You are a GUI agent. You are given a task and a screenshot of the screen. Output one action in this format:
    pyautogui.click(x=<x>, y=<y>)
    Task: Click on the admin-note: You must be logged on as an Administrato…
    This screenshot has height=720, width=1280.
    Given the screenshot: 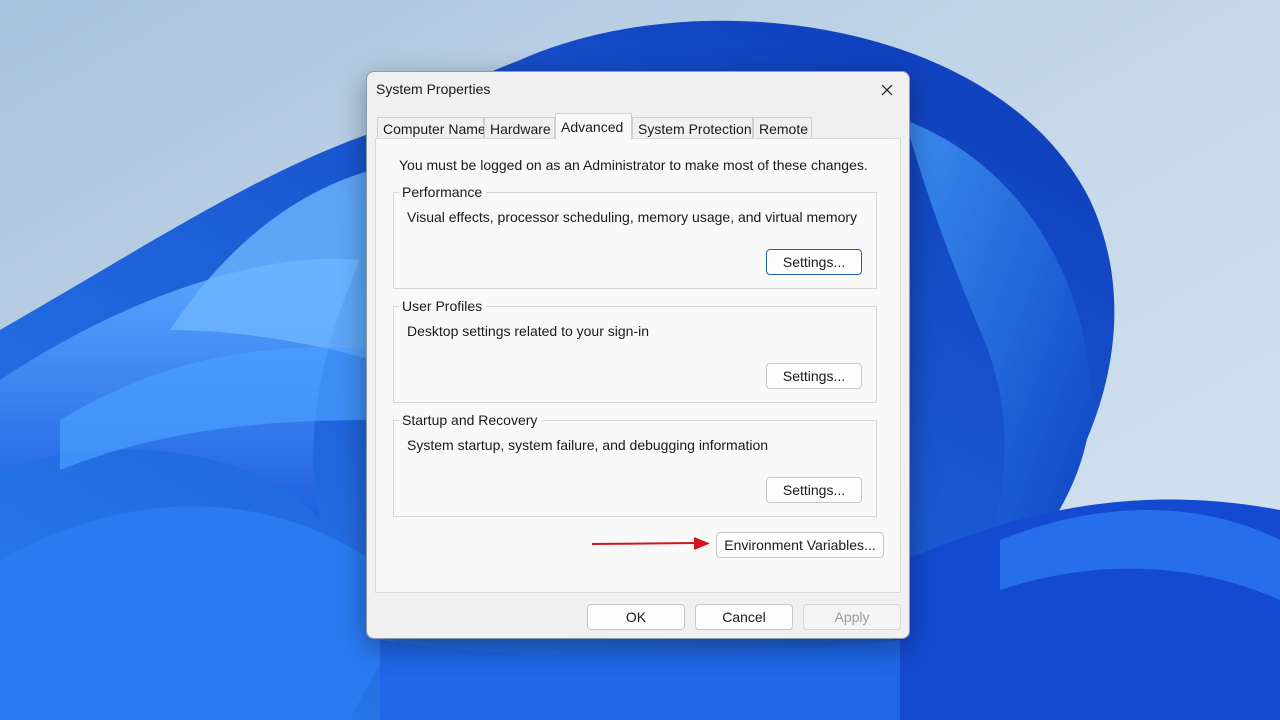 What is the action you would take?
    pyautogui.click(x=633, y=165)
    